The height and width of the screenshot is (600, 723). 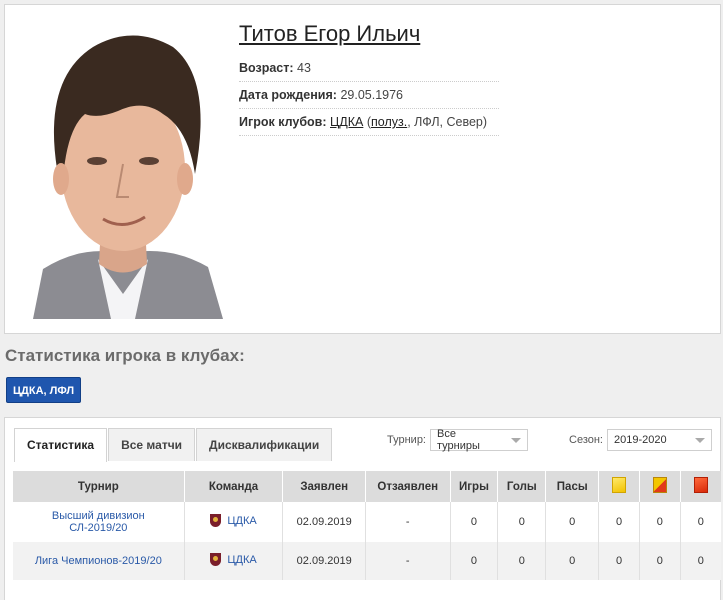 I want to click on tournament-link: Высший дивизион СЛ-2019/20, so click(x=99, y=522).